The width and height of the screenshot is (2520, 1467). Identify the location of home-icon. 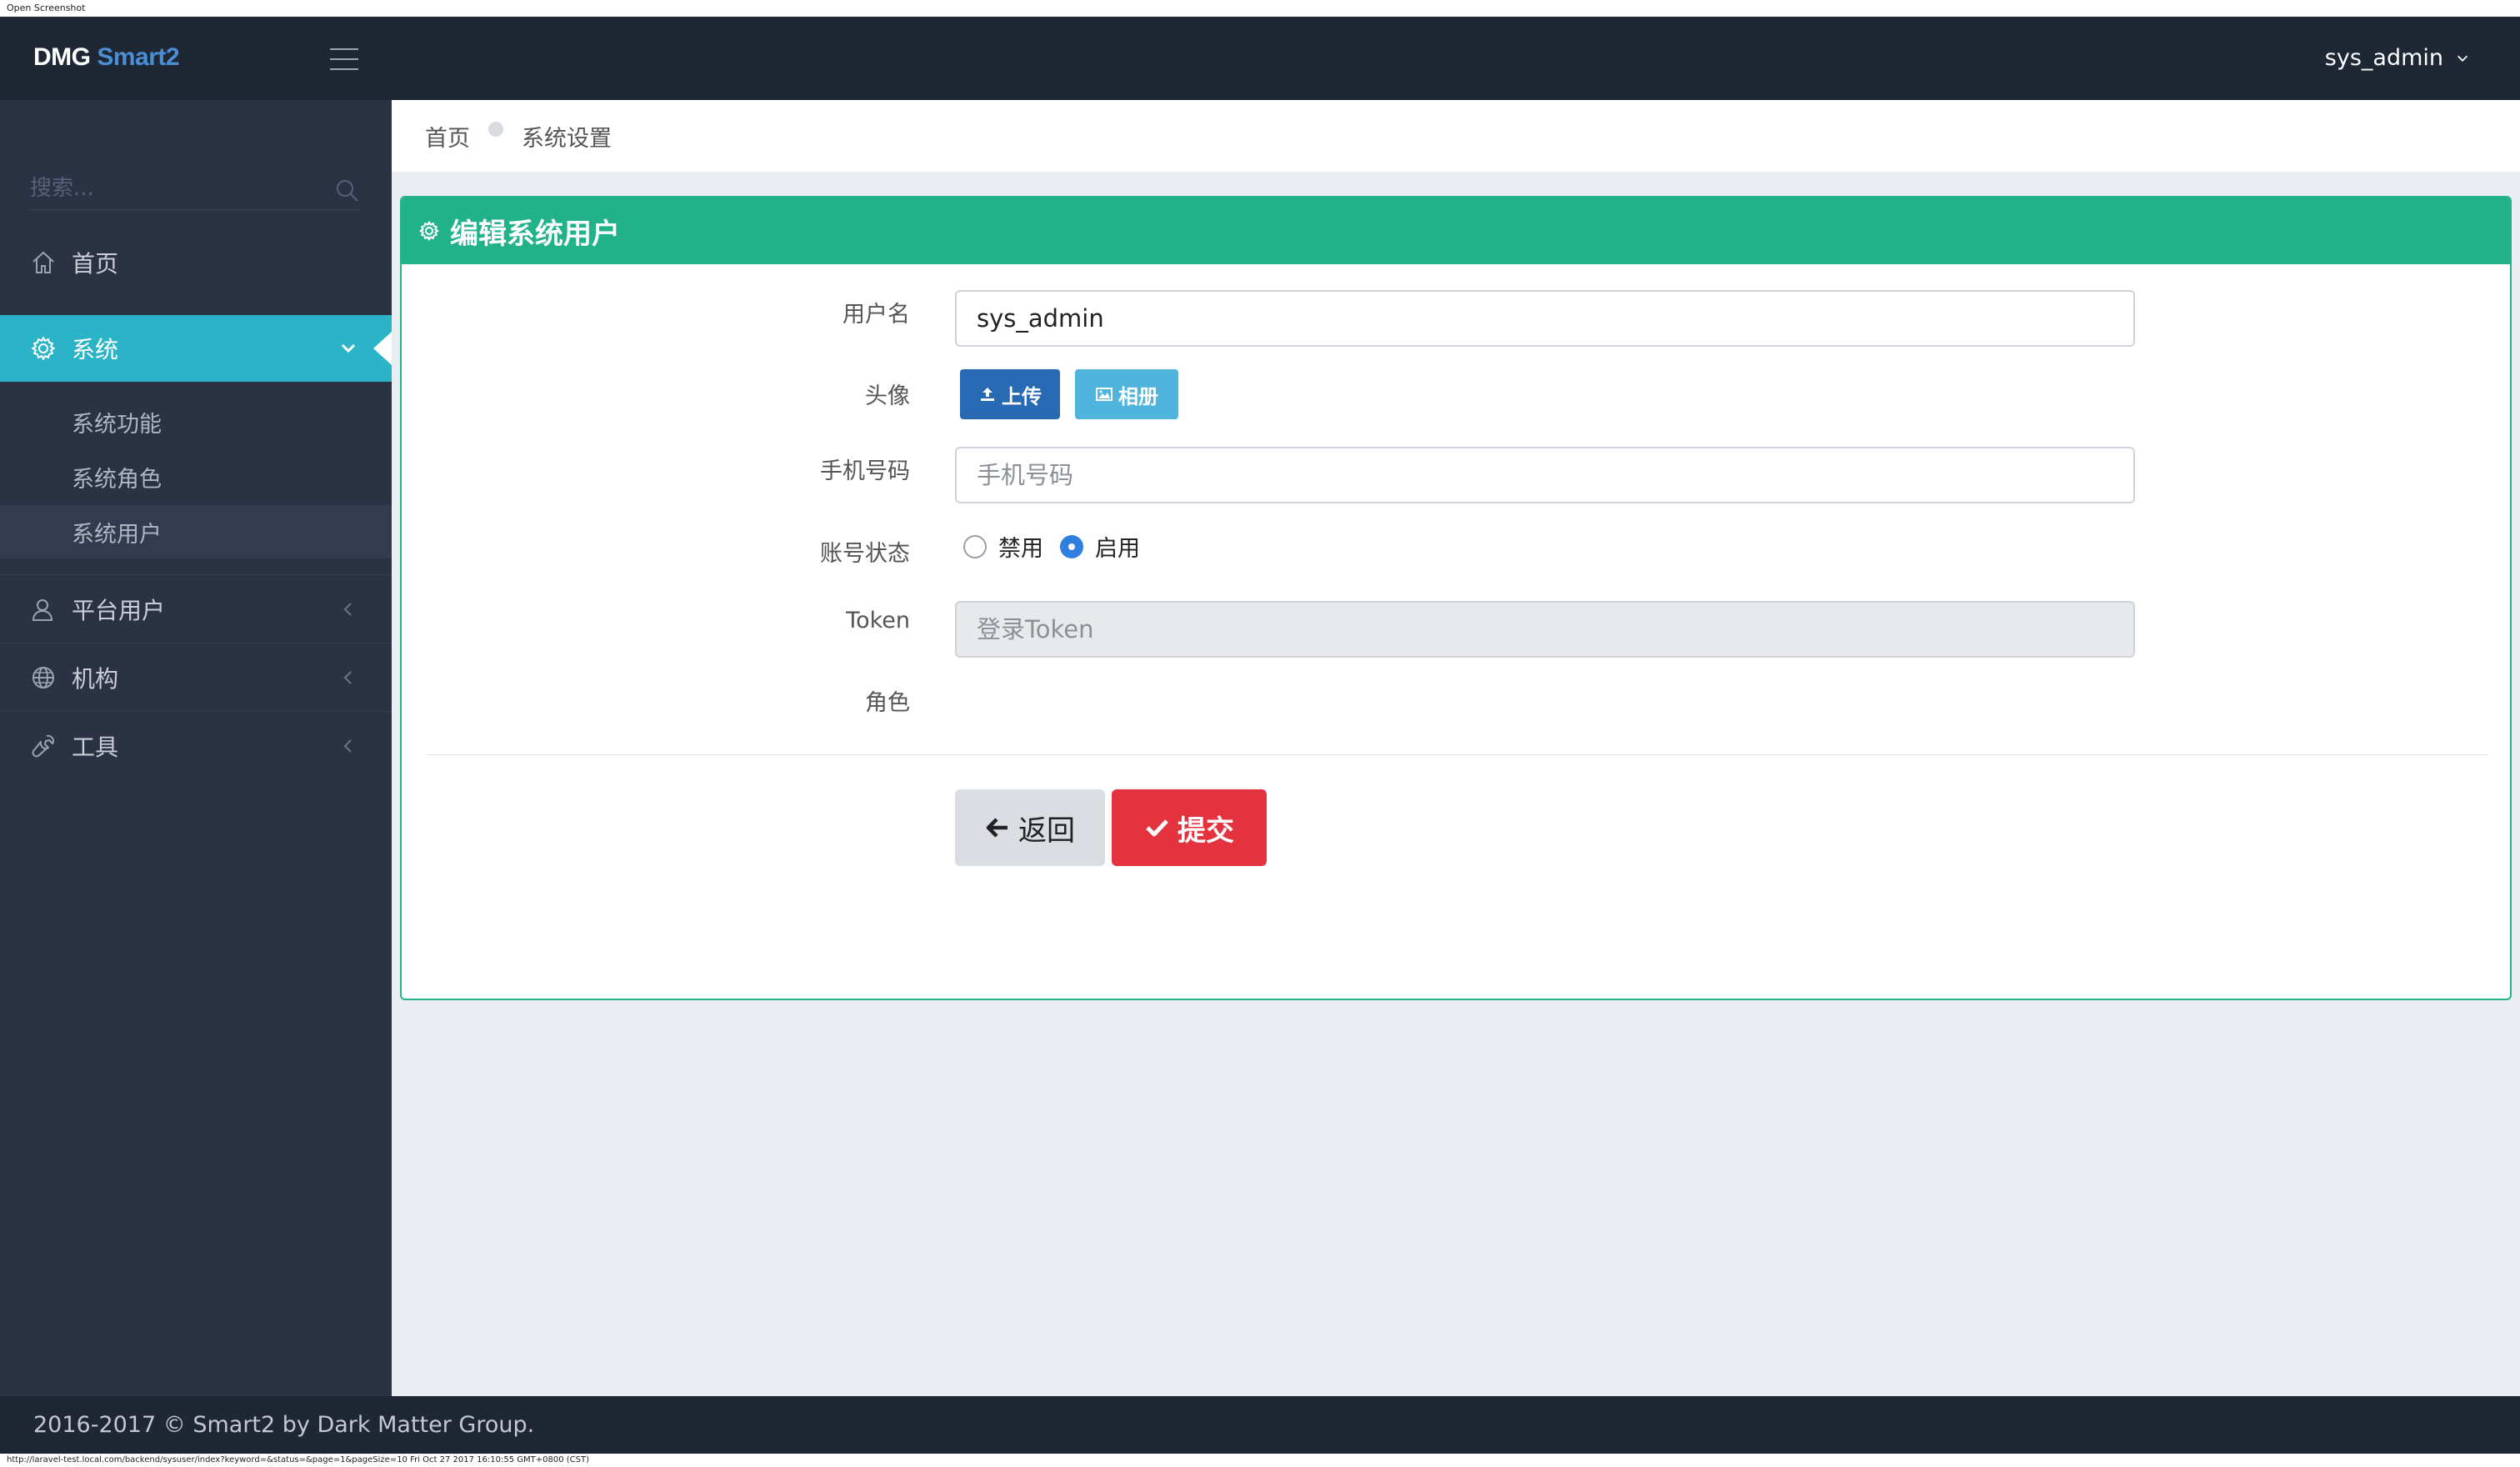
(43, 262).